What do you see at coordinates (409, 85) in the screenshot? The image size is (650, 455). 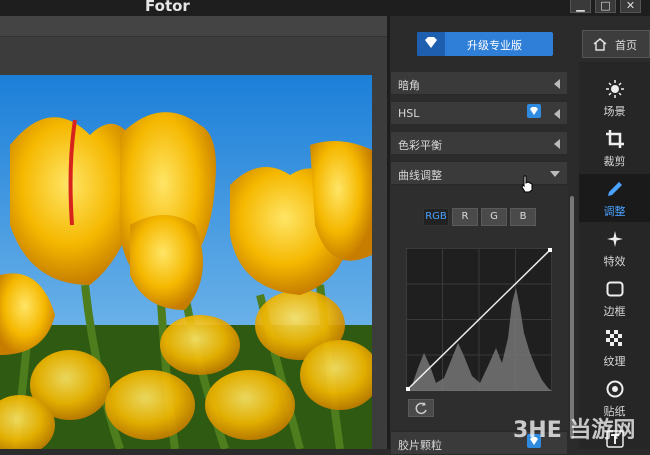 I see `panel-label: 暗角` at bounding box center [409, 85].